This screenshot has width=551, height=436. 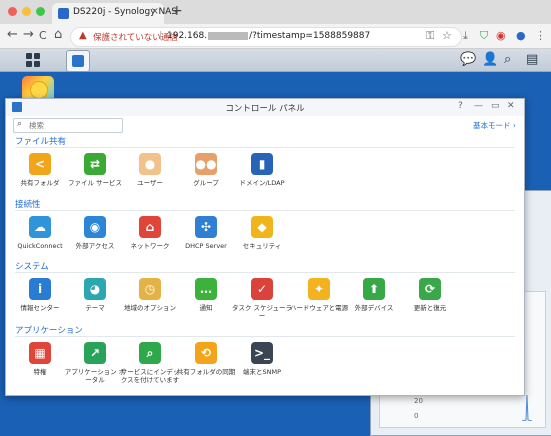 What do you see at coordinates (40, 233) in the screenshot?
I see `control-panel-item: ☁ QuickConnect` at bounding box center [40, 233].